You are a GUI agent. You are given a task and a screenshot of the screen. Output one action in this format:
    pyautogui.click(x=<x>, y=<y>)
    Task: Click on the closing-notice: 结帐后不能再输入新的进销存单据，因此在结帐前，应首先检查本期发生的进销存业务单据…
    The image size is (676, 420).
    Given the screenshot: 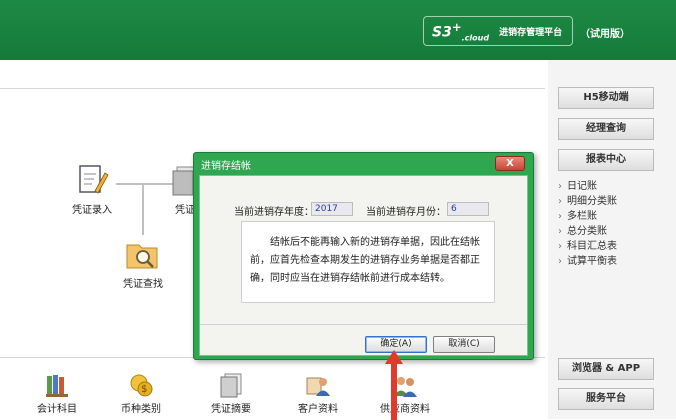 What is the action you would take?
    pyautogui.click(x=368, y=262)
    